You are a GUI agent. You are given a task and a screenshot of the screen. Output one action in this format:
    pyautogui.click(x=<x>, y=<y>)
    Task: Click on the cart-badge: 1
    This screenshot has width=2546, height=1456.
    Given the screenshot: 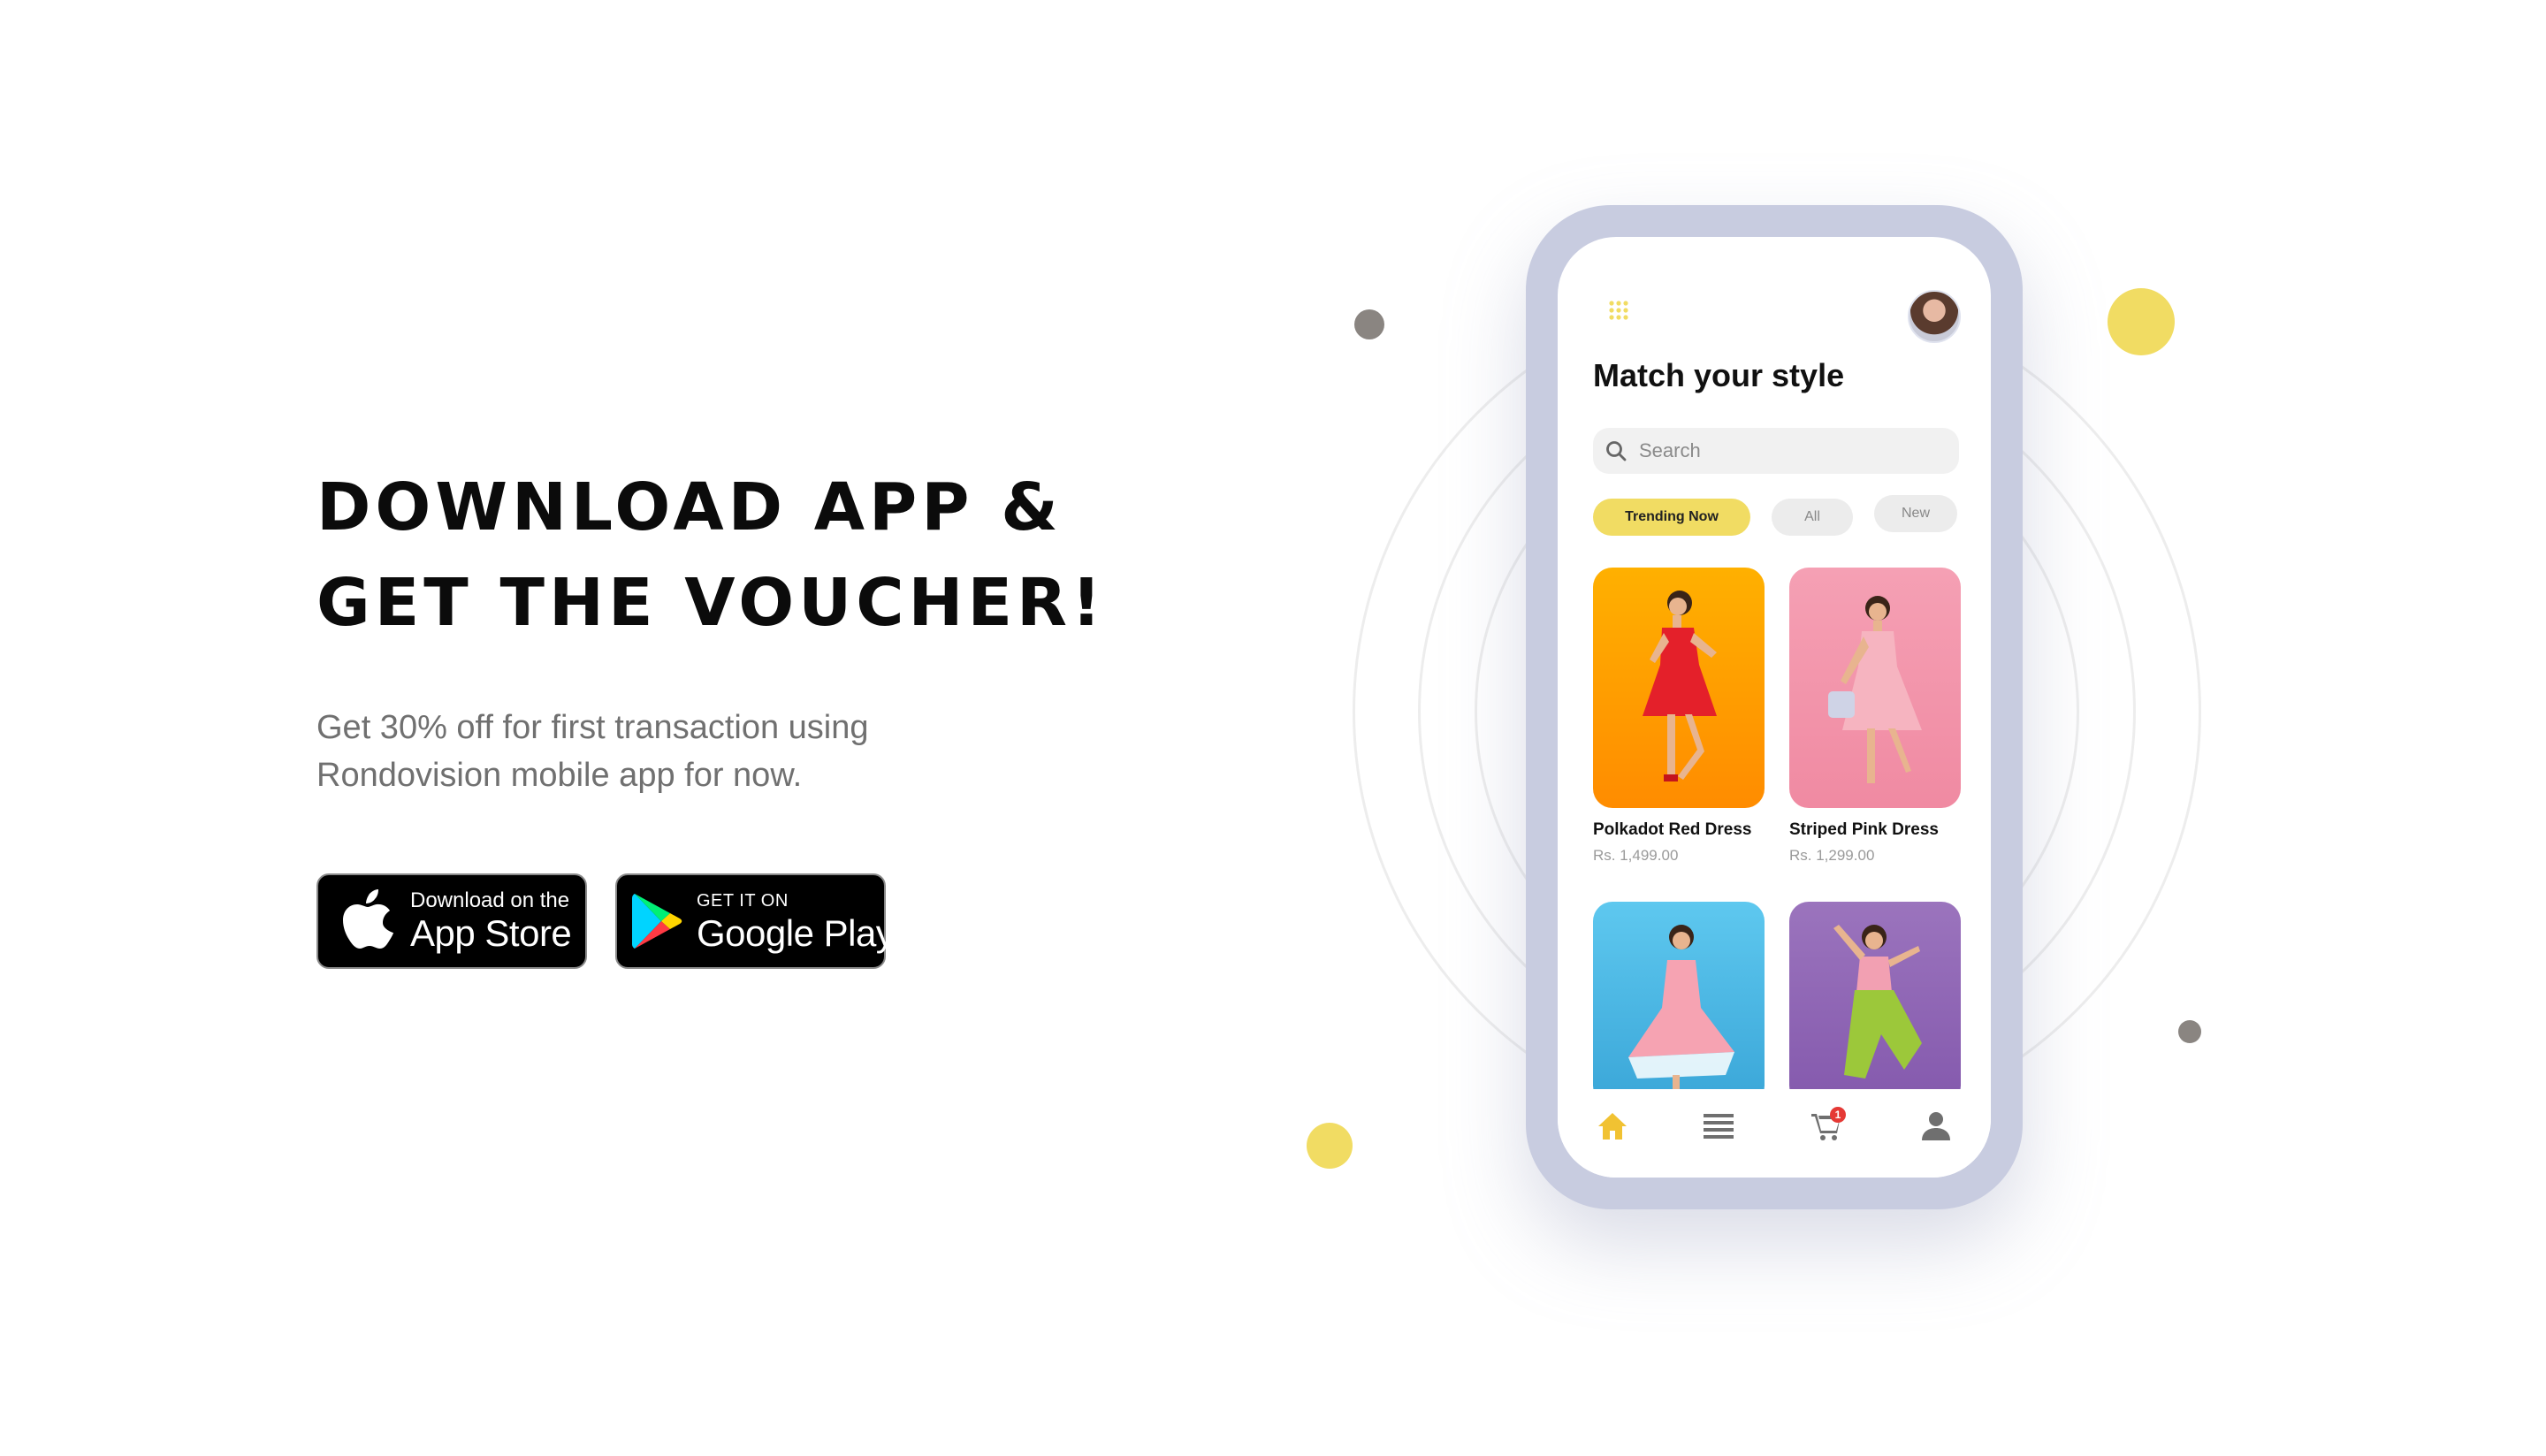 What is the action you would take?
    pyautogui.click(x=1838, y=1115)
    